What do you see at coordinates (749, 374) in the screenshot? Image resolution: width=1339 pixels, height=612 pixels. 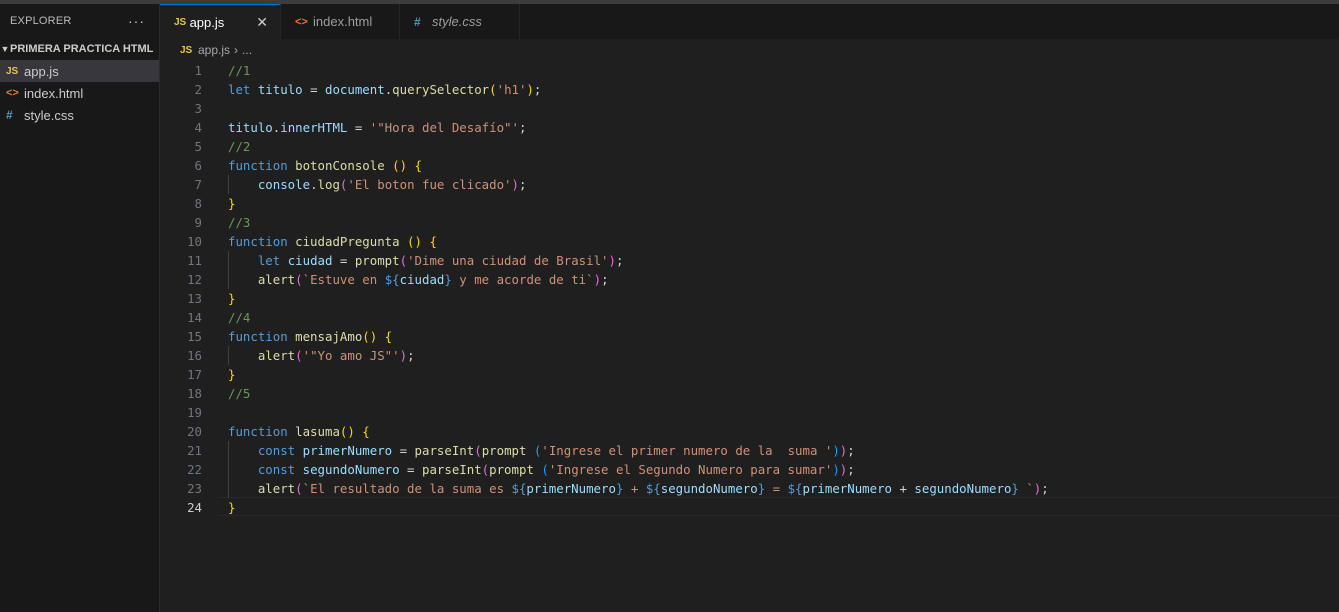 I see `code-line: 17}` at bounding box center [749, 374].